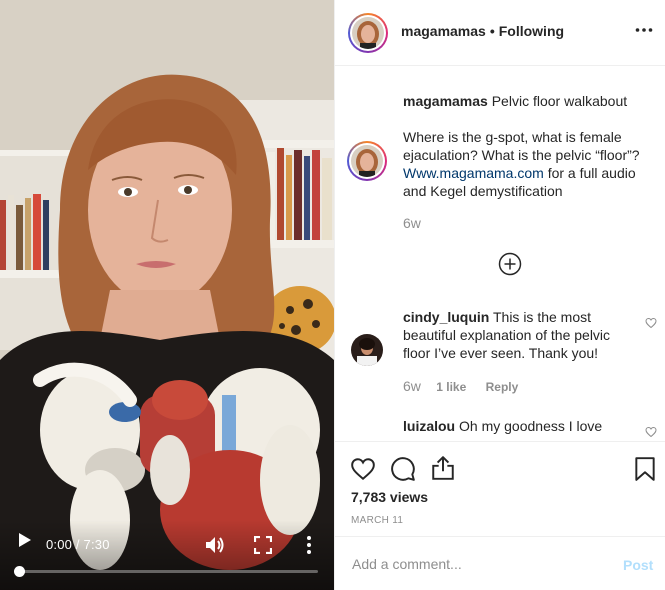  What do you see at coordinates (19, 571) in the screenshot?
I see `seek-handle` at bounding box center [19, 571].